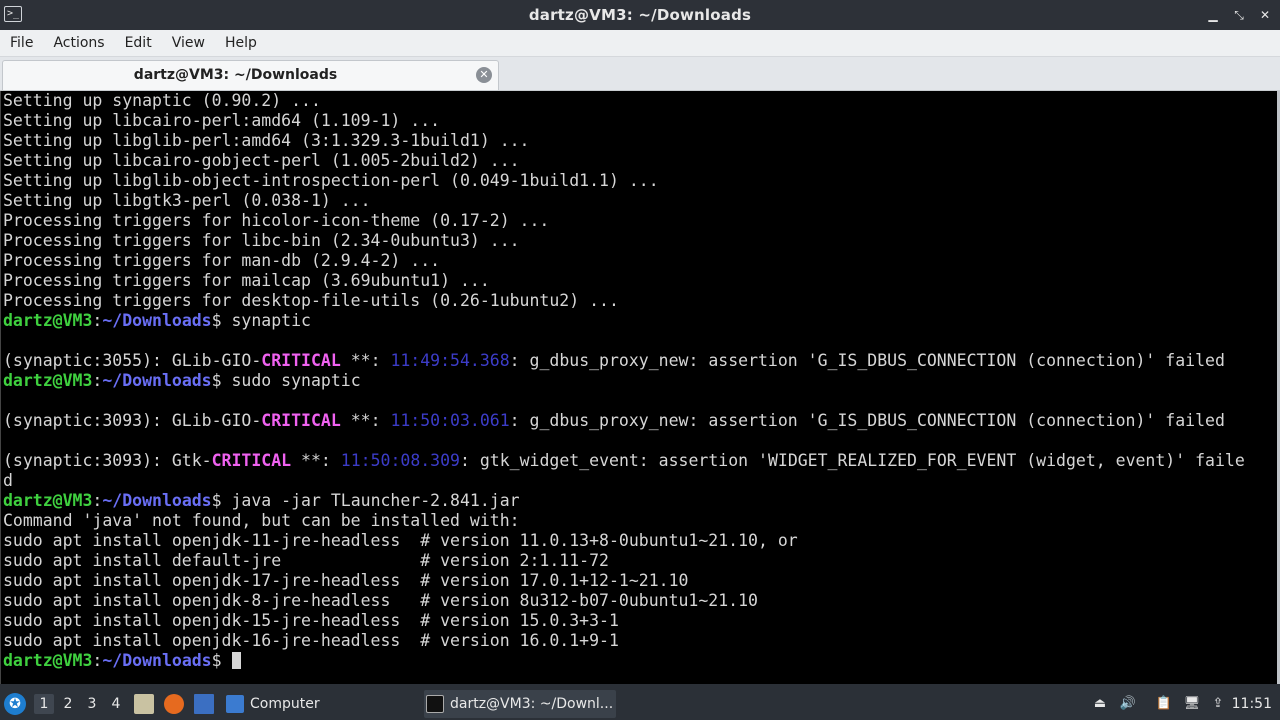 The image size is (1280, 720). What do you see at coordinates (1239, 15) in the screenshot?
I see `maximize-button: ⤡` at bounding box center [1239, 15].